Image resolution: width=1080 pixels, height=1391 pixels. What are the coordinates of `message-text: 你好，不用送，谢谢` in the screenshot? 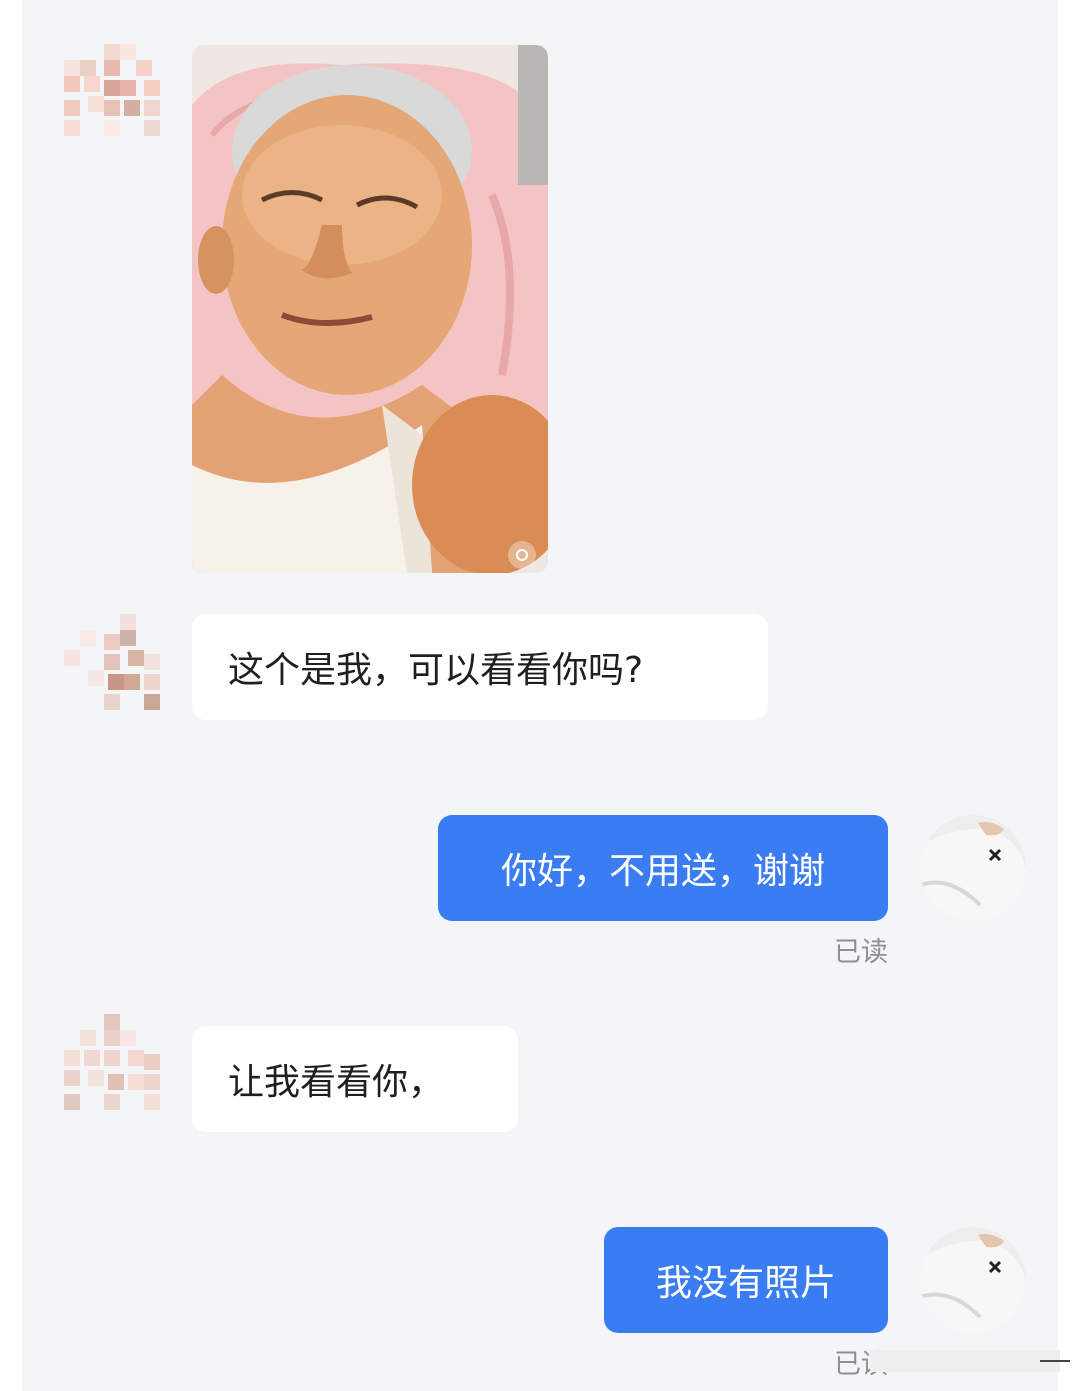 It's located at (662, 871).